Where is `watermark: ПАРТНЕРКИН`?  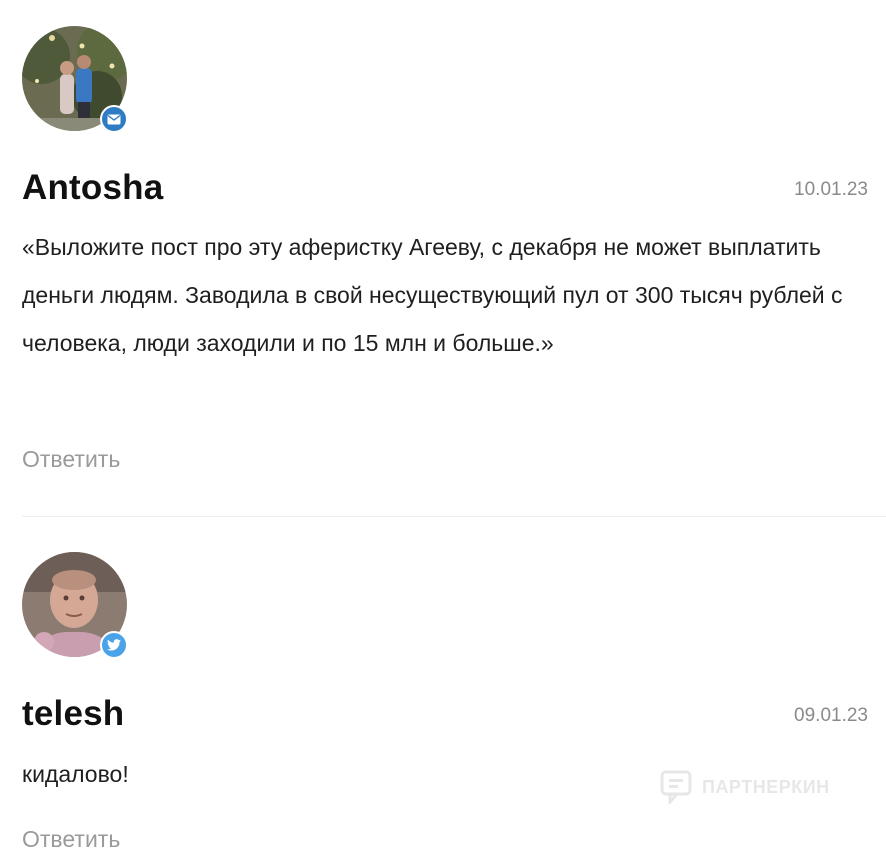
watermark: ПАРТНЕРКИН is located at coordinates (745, 787).